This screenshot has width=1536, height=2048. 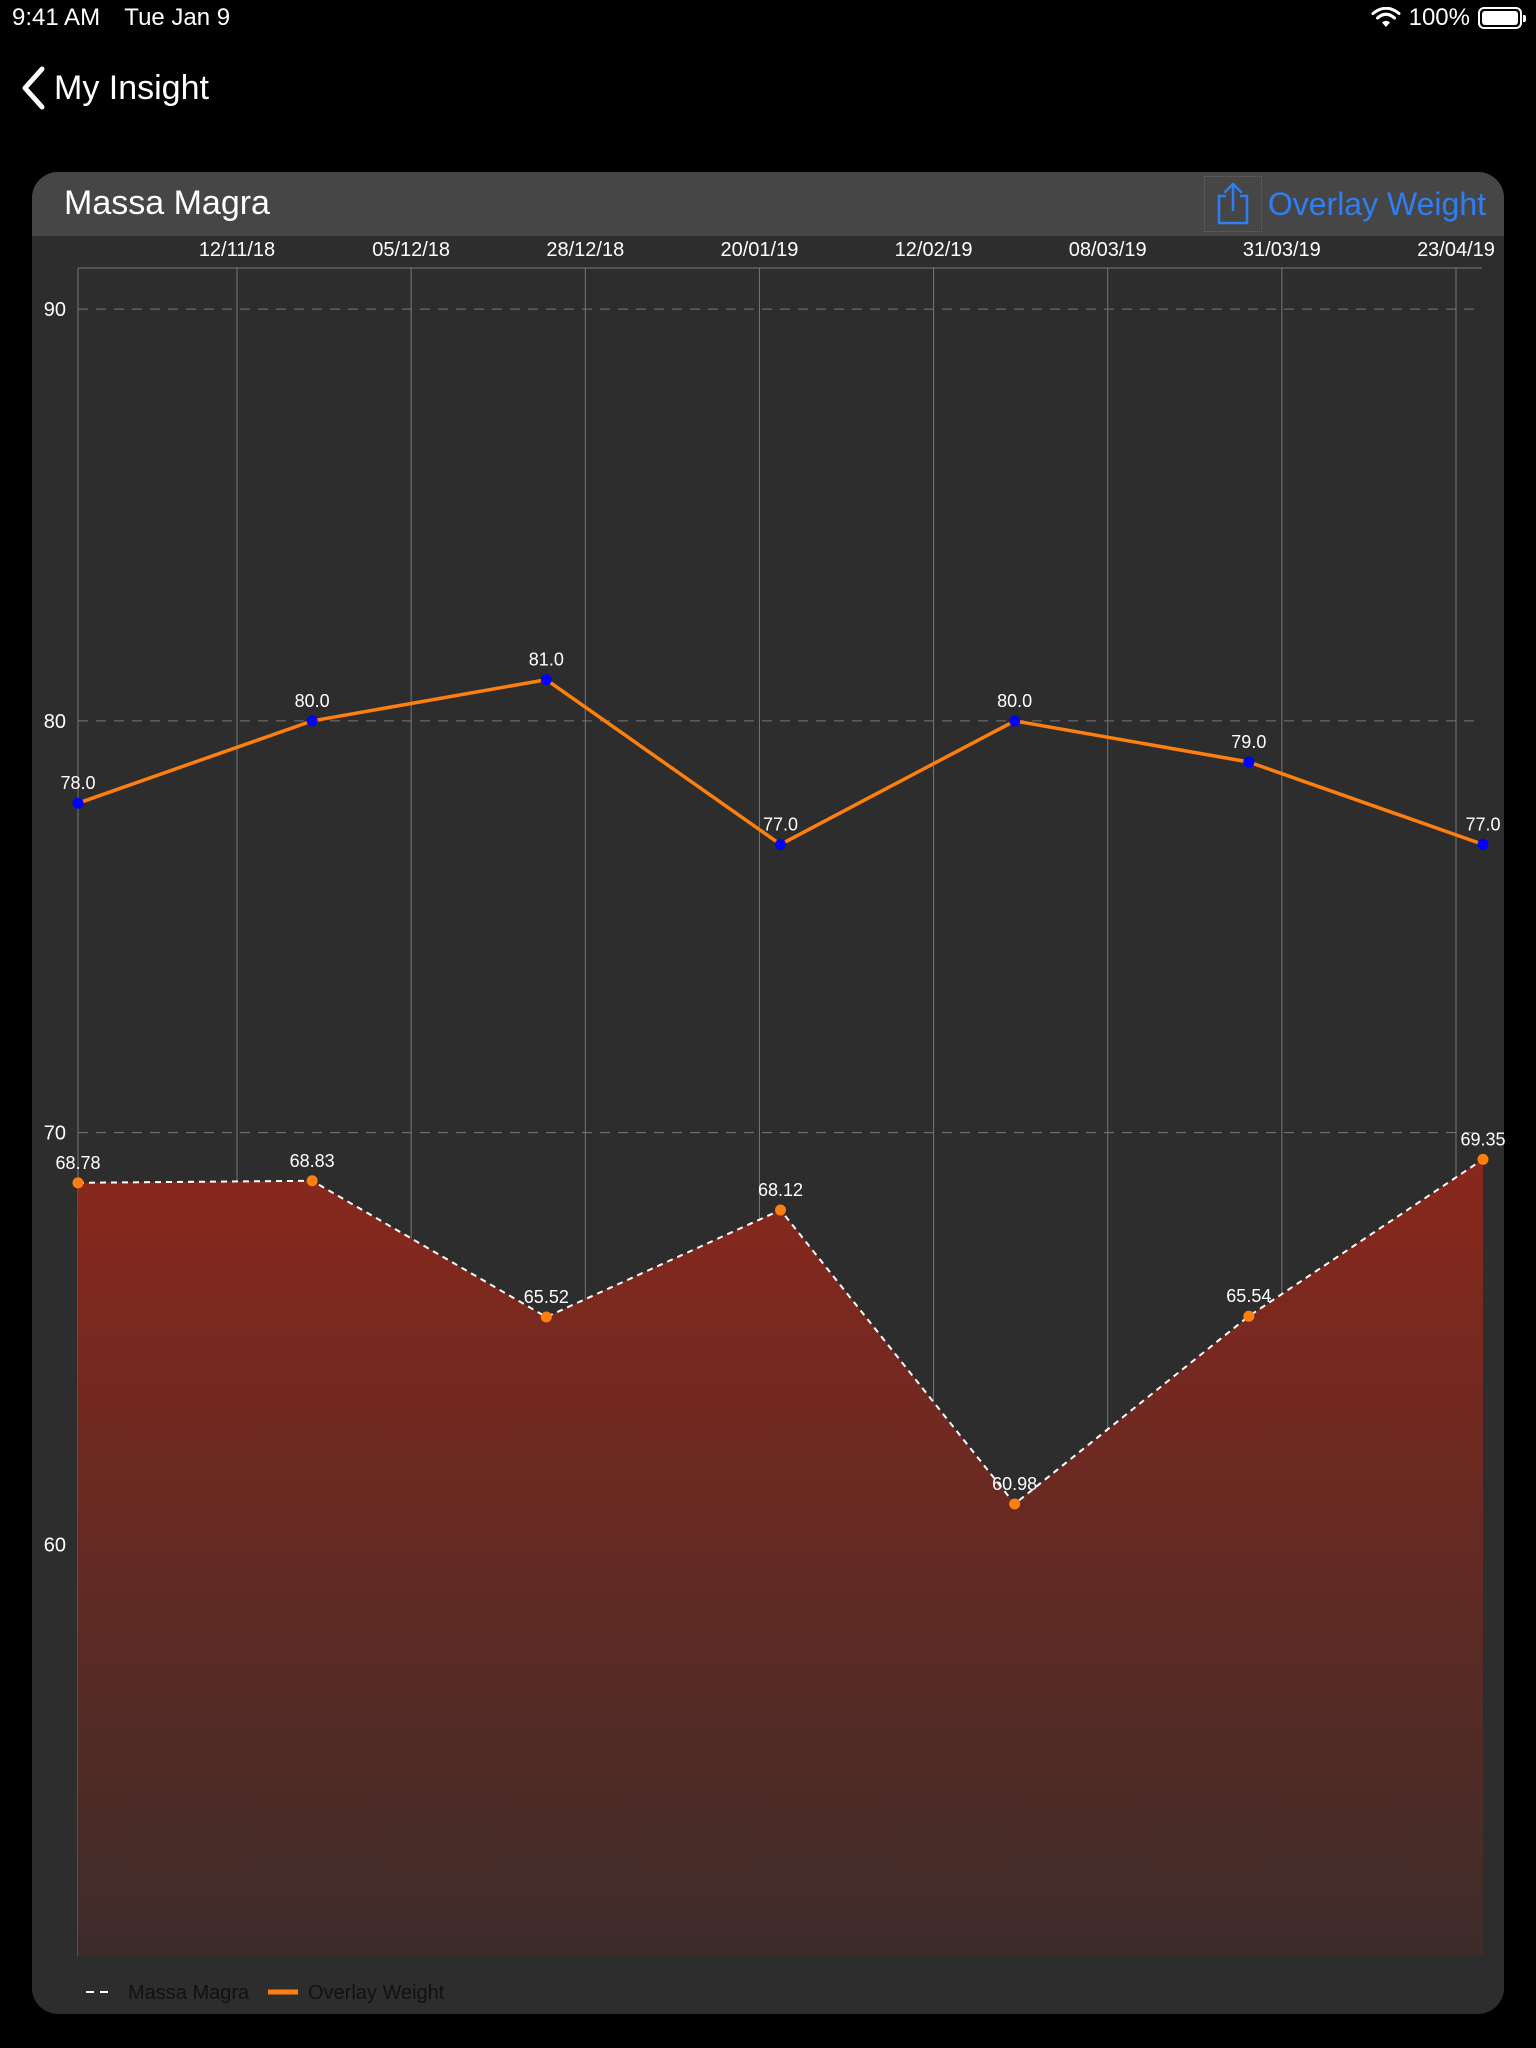 I want to click on x-tick-label: 08/03/19, so click(x=1108, y=250).